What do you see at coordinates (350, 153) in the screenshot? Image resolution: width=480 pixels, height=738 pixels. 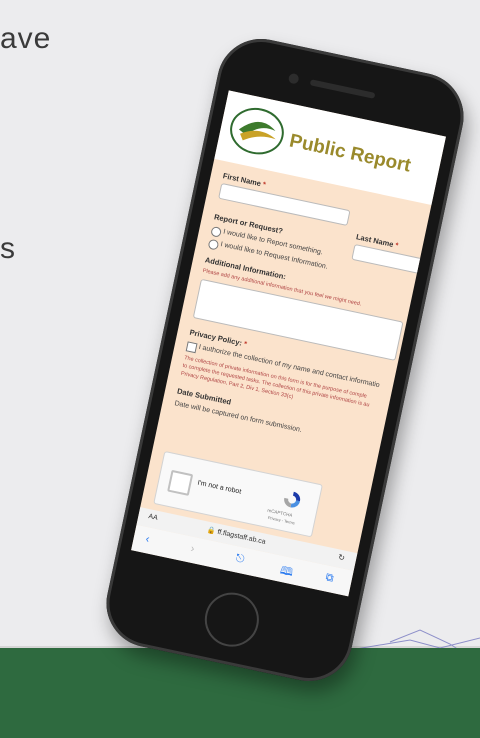 I see `form-title: Public Report` at bounding box center [350, 153].